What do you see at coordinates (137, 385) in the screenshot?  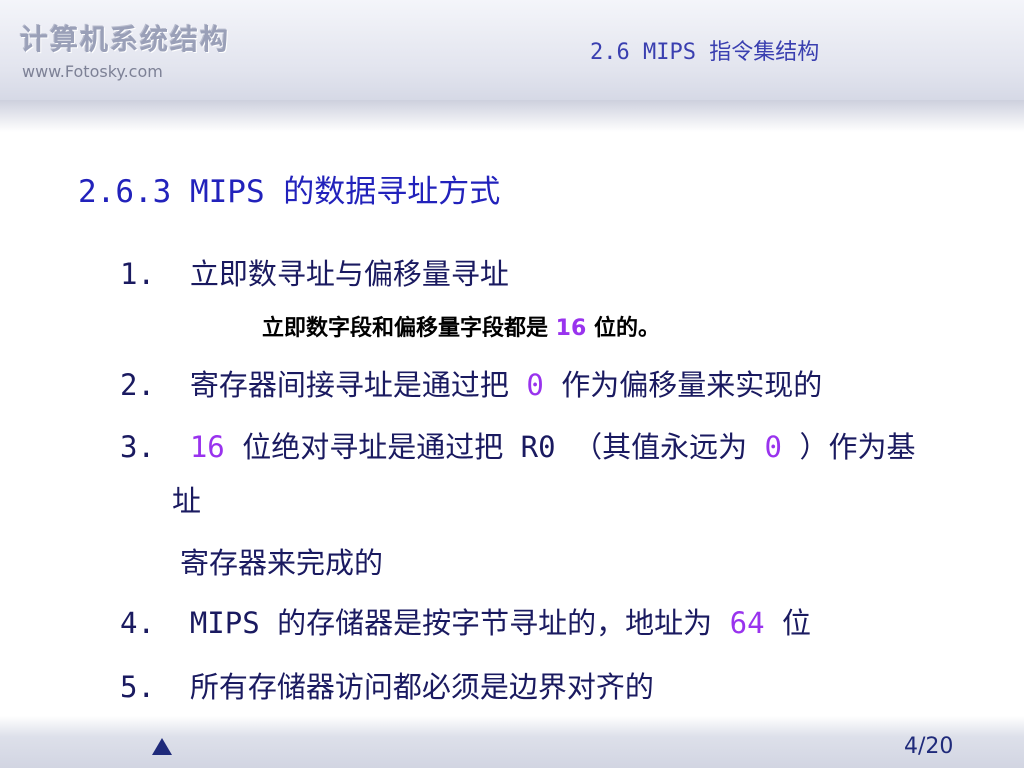 I see `list-number: 2.` at bounding box center [137, 385].